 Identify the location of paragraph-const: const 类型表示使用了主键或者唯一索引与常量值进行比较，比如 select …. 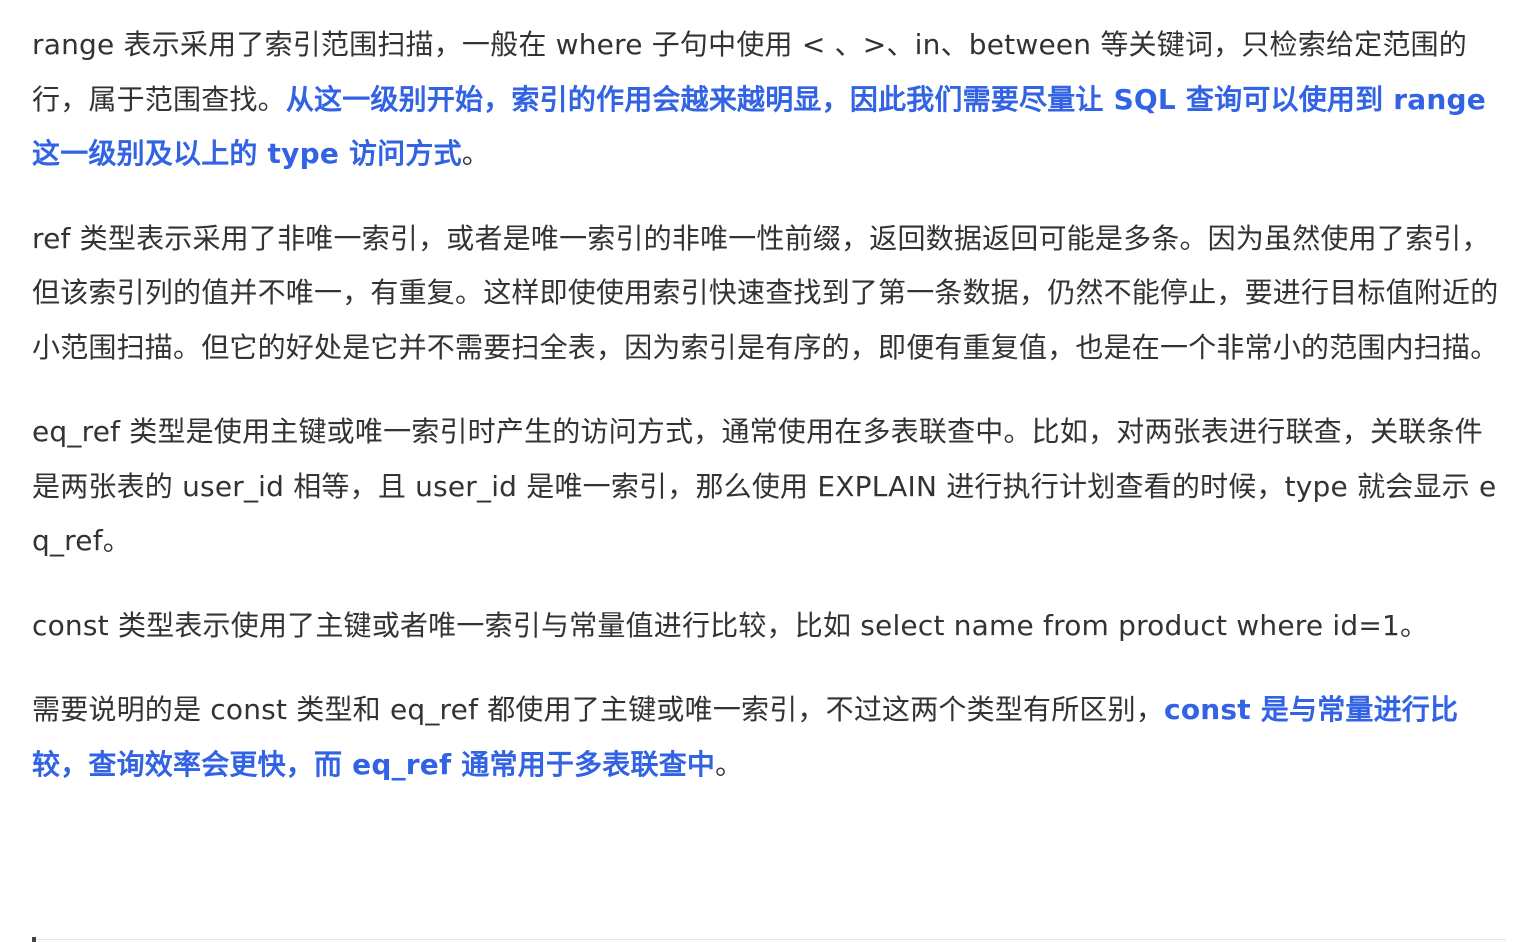
(769, 626).